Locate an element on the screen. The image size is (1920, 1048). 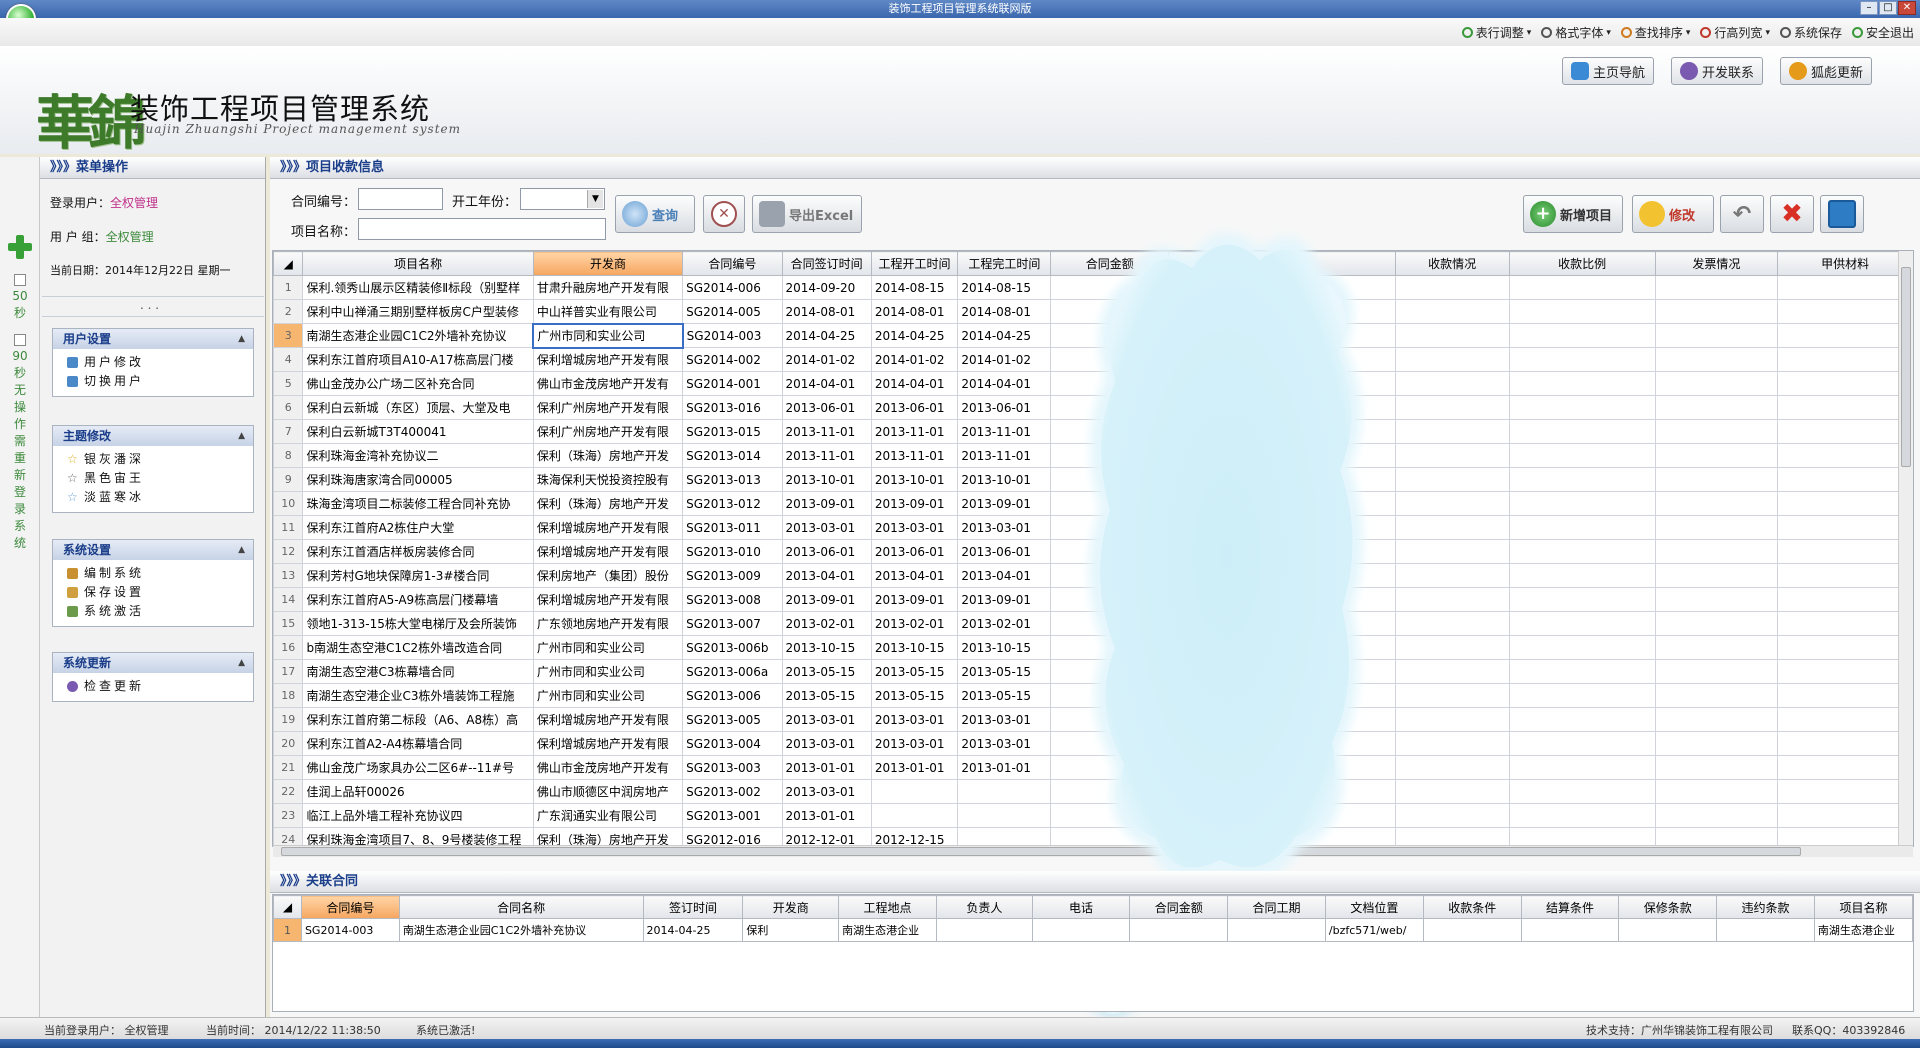
column-header: 合同工期 is located at coordinates (1276, 907).